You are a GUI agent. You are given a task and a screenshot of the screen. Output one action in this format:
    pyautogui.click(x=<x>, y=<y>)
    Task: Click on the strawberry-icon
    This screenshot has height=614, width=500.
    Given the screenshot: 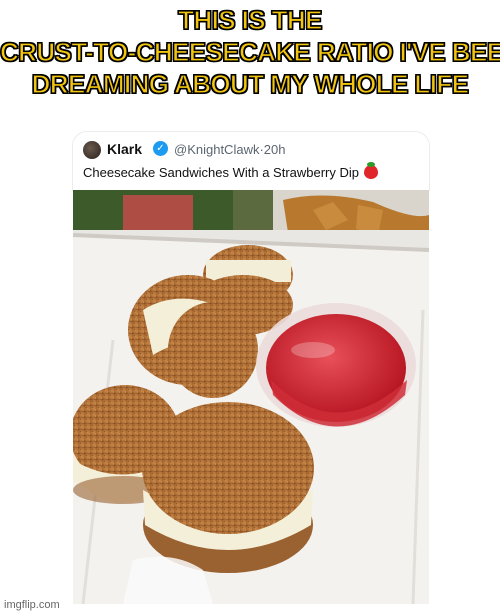 What is the action you would take?
    pyautogui.click(x=371, y=170)
    